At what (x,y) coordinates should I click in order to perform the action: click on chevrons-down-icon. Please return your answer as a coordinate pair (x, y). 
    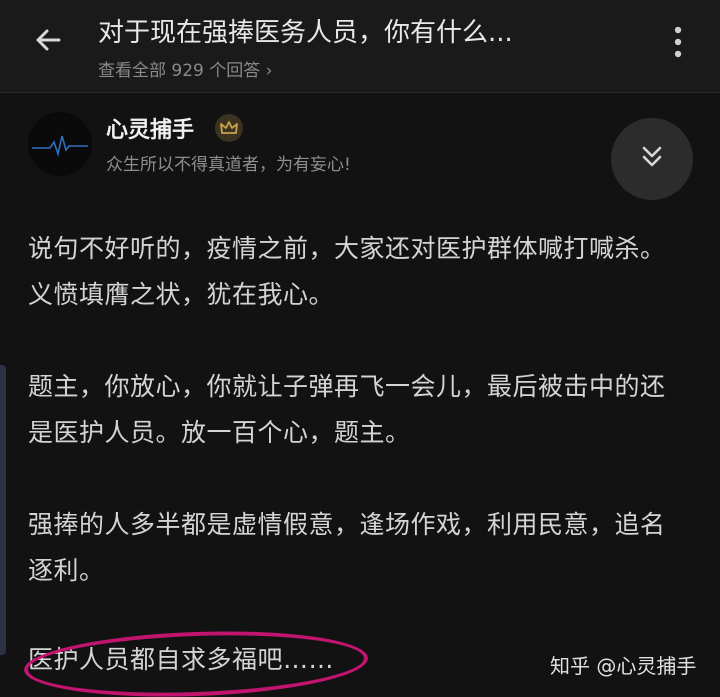
    Looking at the image, I should click on (652, 159).